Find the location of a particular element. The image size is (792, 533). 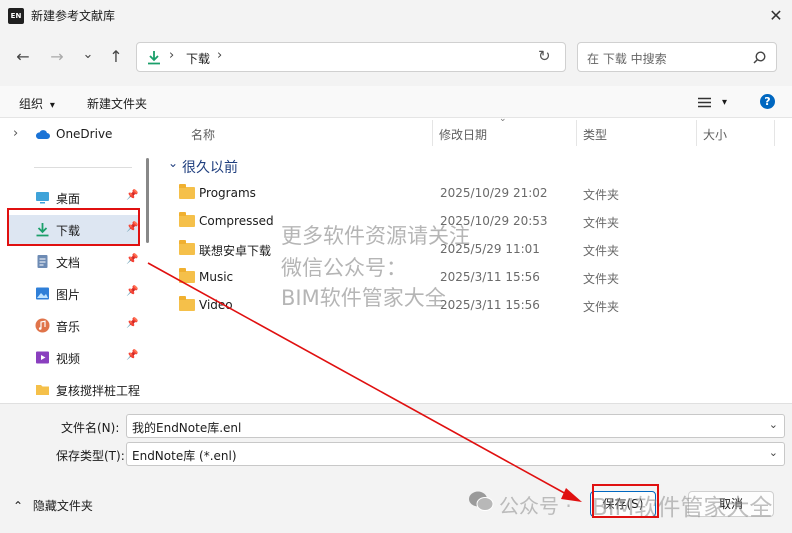

sidebar-item-label: 文档 is located at coordinates (68, 263).